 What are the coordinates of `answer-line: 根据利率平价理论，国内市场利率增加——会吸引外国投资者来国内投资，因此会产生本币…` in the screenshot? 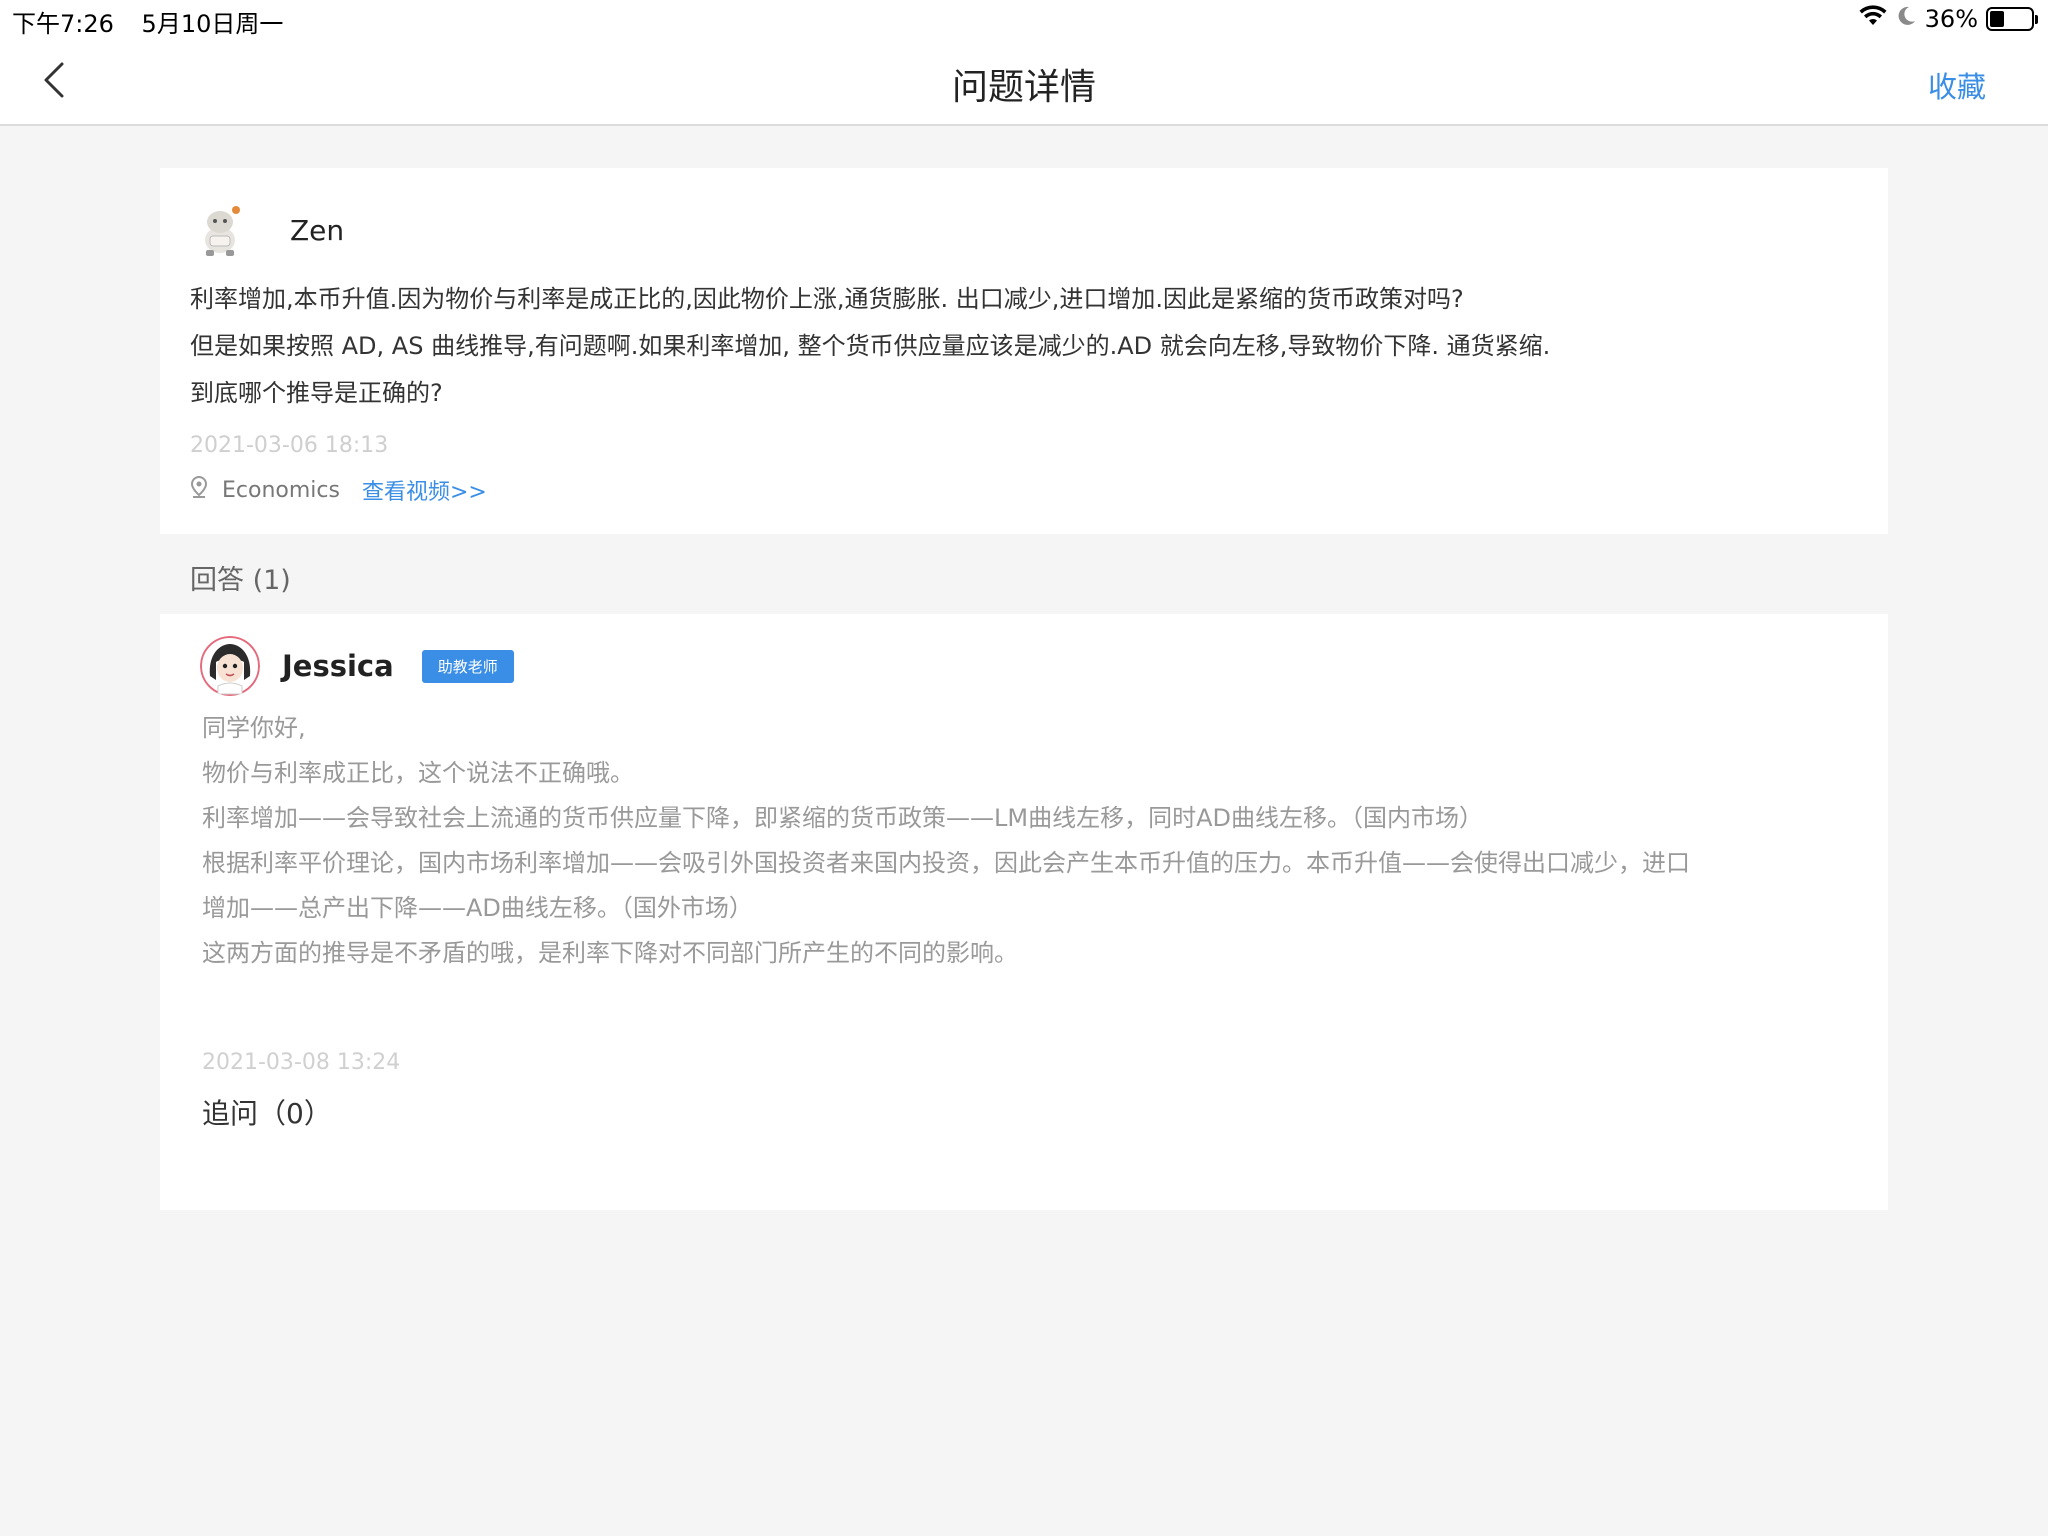 It's located at (946, 863).